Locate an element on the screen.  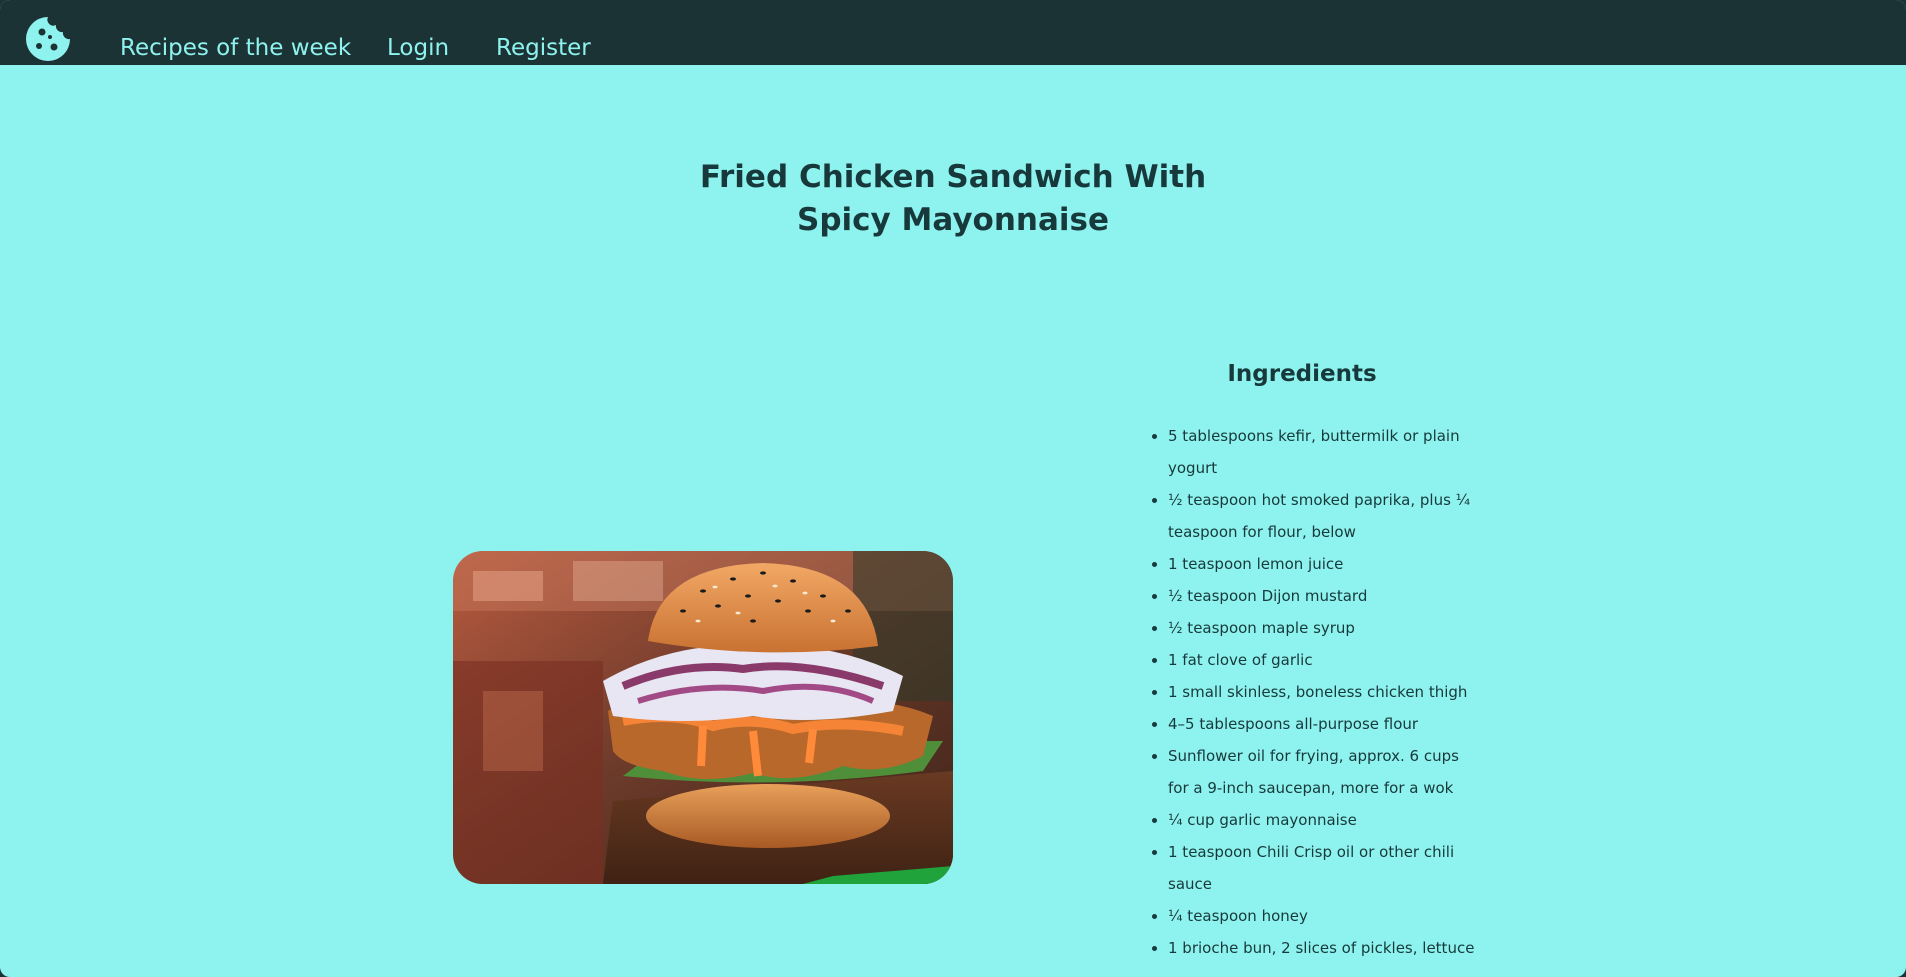
list-item: 4–5 tablespoons all-purpose flour is located at coordinates (1325, 724).